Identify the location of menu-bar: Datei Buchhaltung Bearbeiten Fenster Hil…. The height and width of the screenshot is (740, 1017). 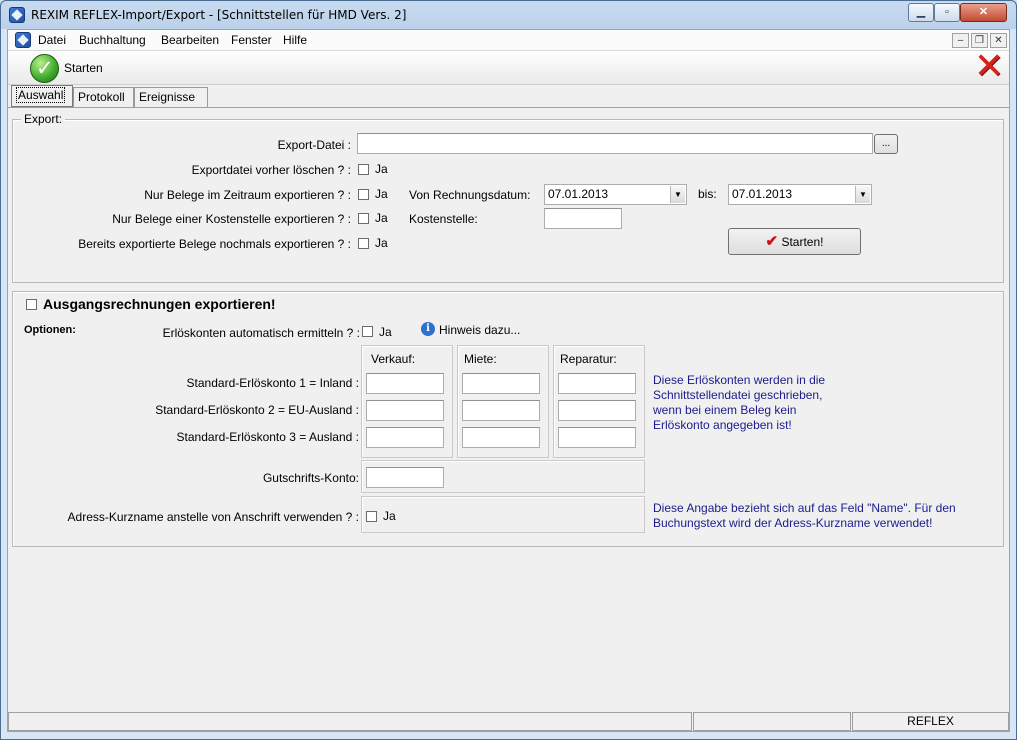
(508, 40).